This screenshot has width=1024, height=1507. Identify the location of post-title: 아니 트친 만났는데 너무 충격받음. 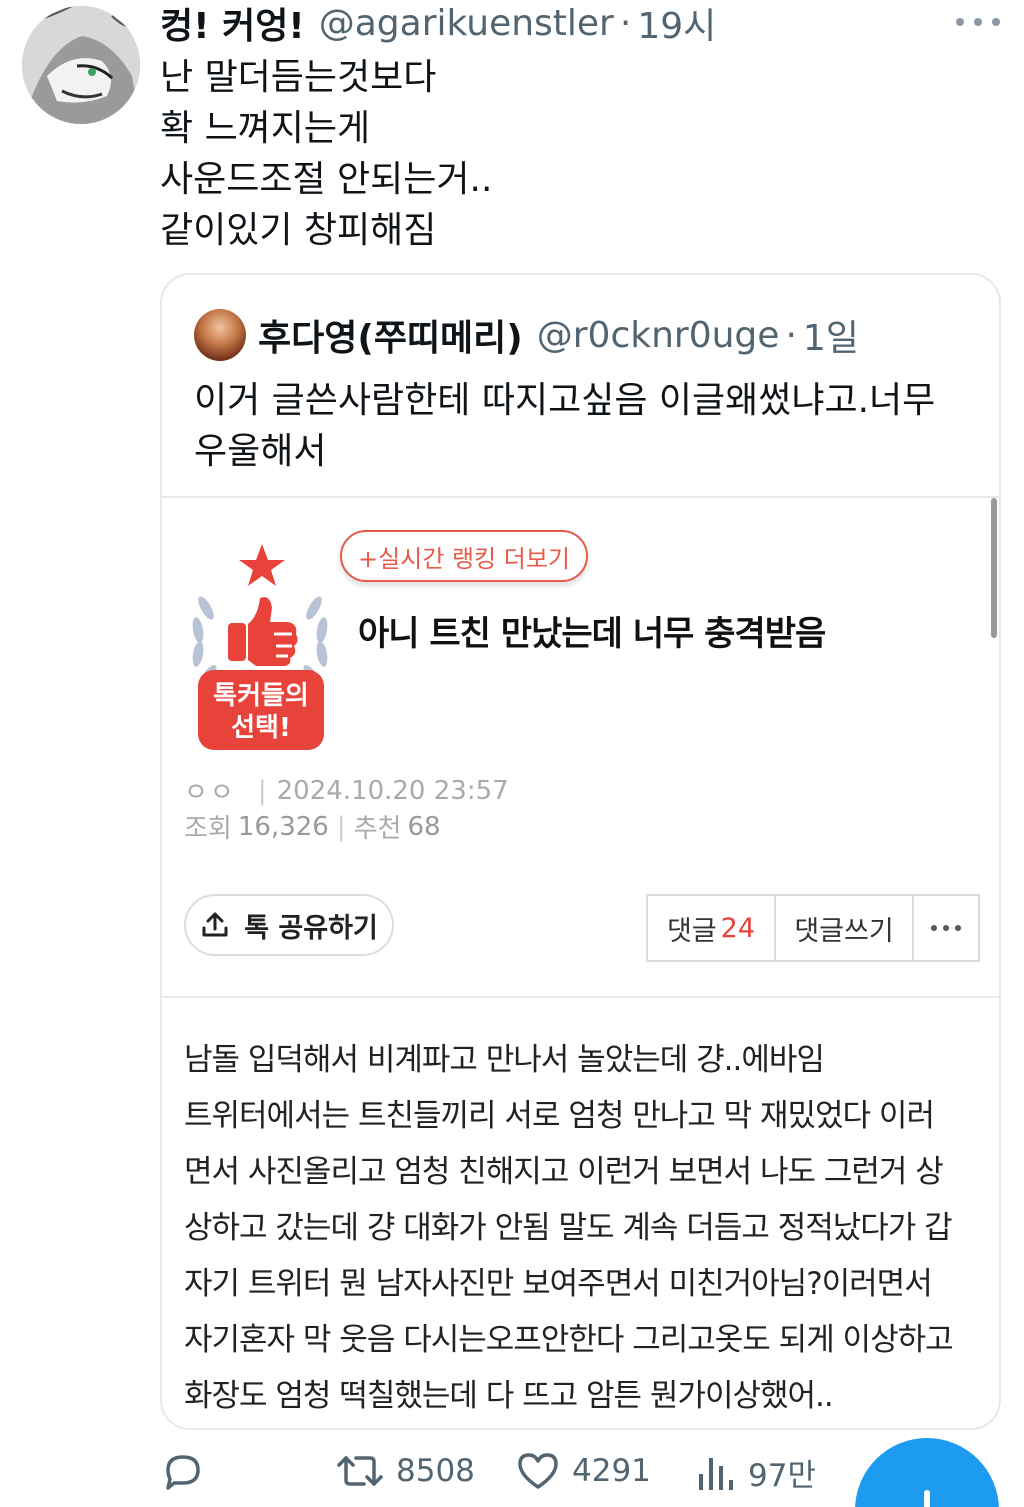
(592, 634).